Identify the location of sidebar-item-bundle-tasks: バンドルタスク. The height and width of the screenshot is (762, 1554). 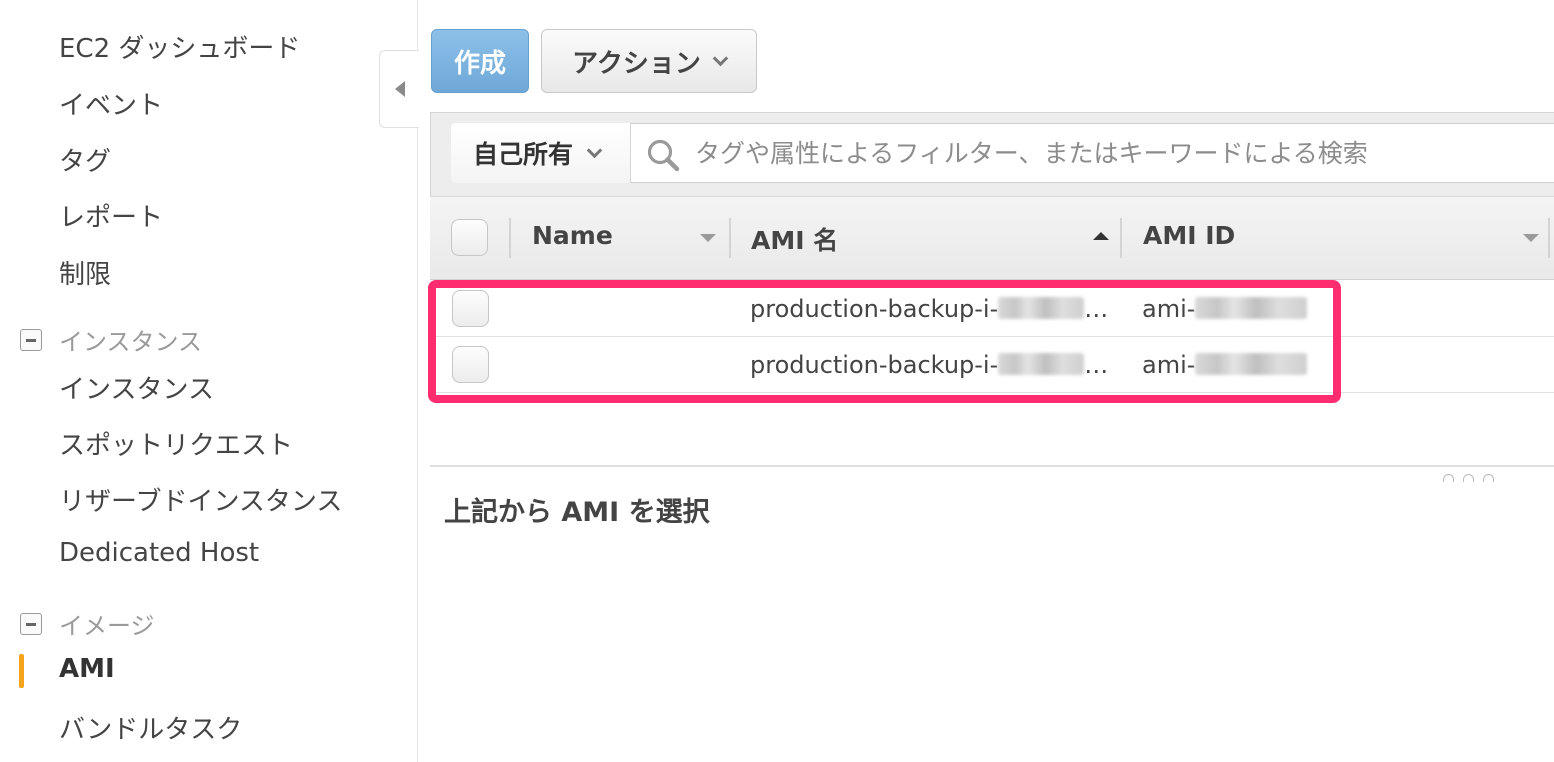
(150, 727).